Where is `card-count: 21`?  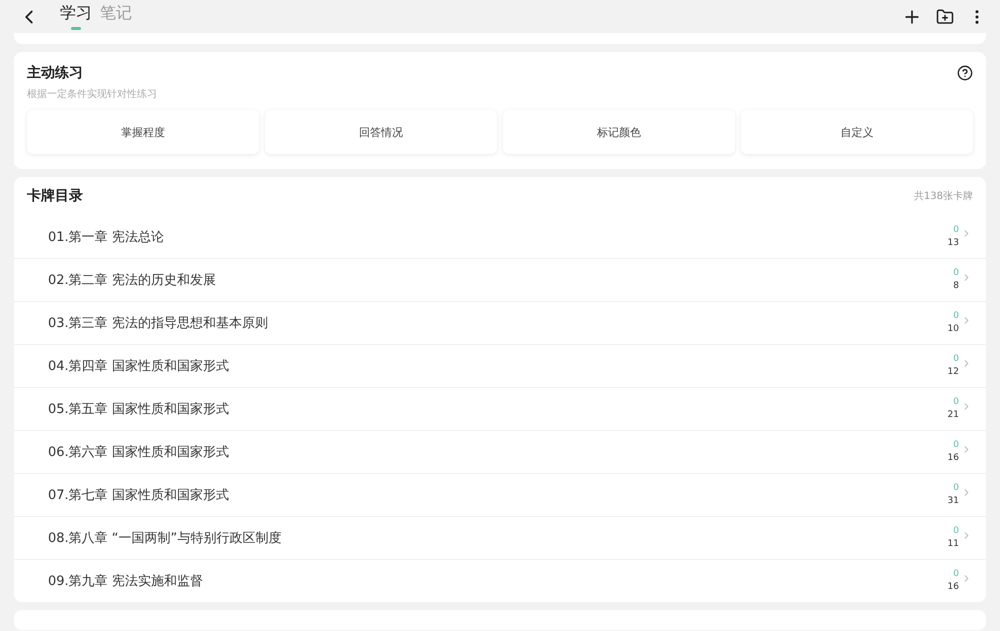
card-count: 21 is located at coordinates (953, 415).